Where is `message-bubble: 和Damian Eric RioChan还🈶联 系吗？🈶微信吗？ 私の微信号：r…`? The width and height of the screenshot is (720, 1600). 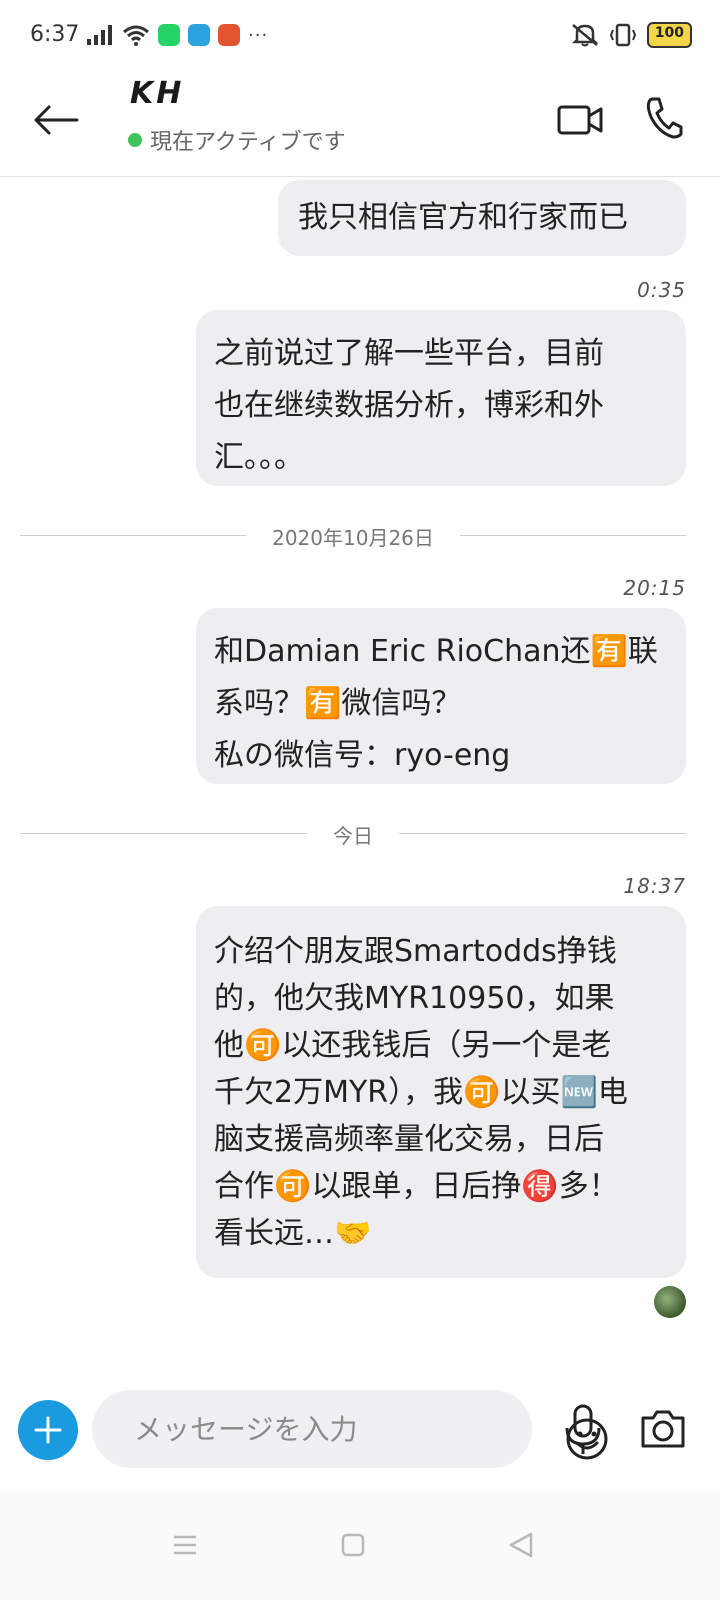 message-bubble: 和Damian Eric RioChan还🈶联 系吗？🈶微信吗？ 私の微信号：r… is located at coordinates (441, 696).